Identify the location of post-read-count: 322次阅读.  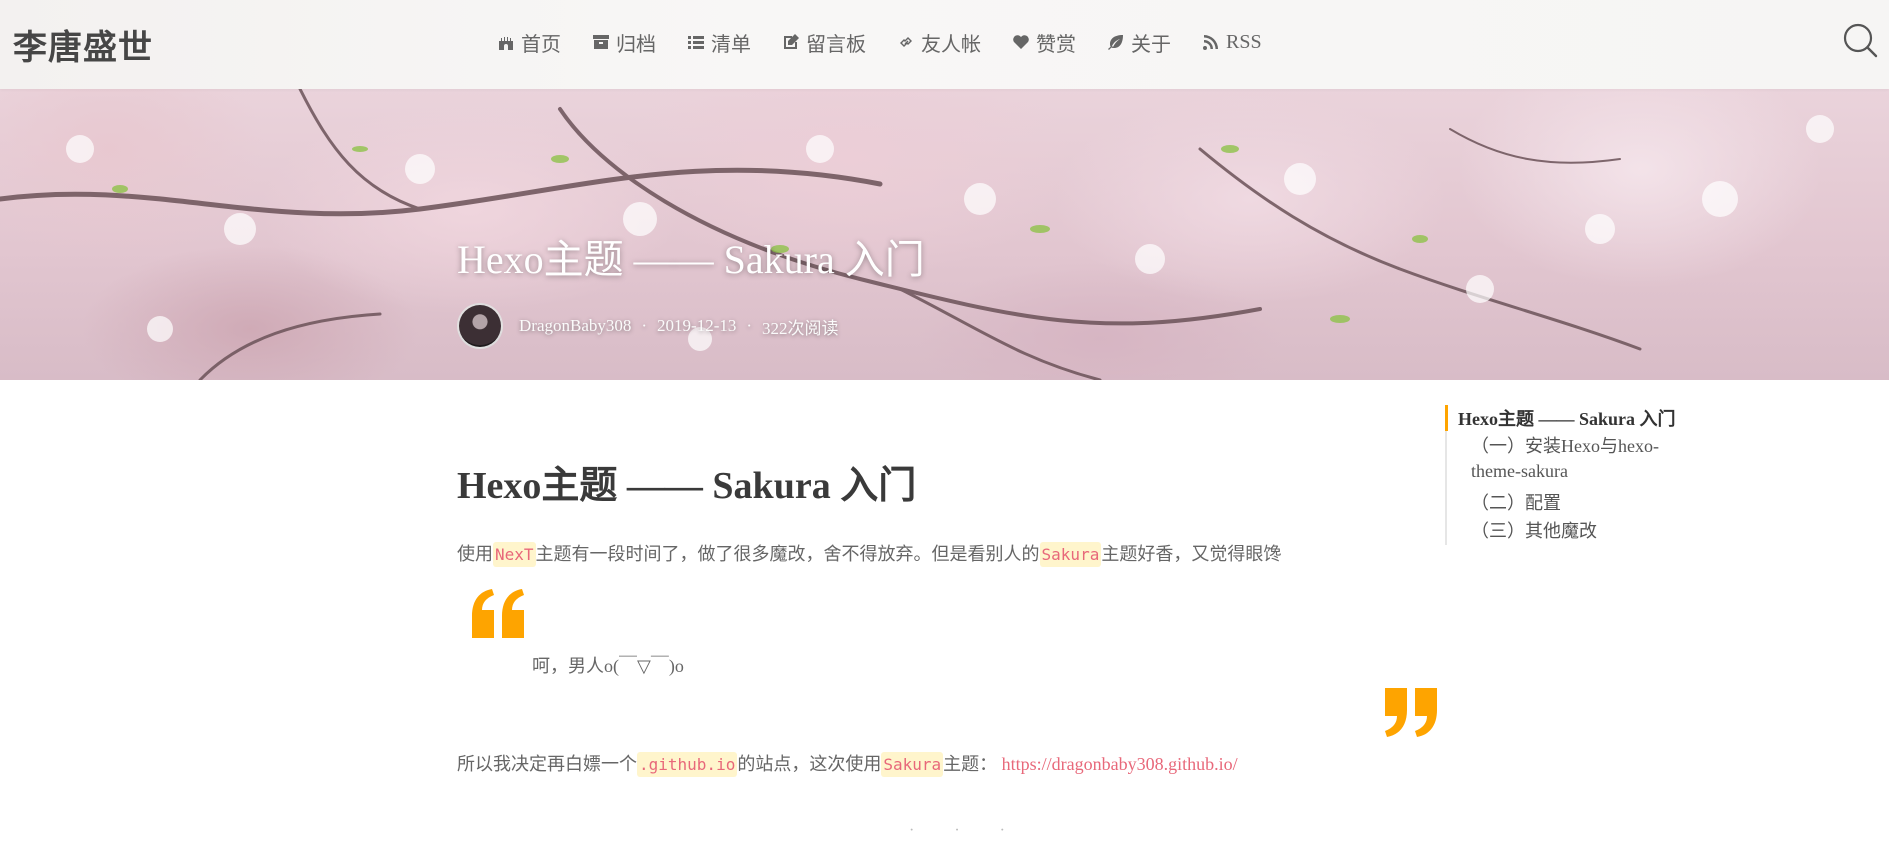
(800, 328).